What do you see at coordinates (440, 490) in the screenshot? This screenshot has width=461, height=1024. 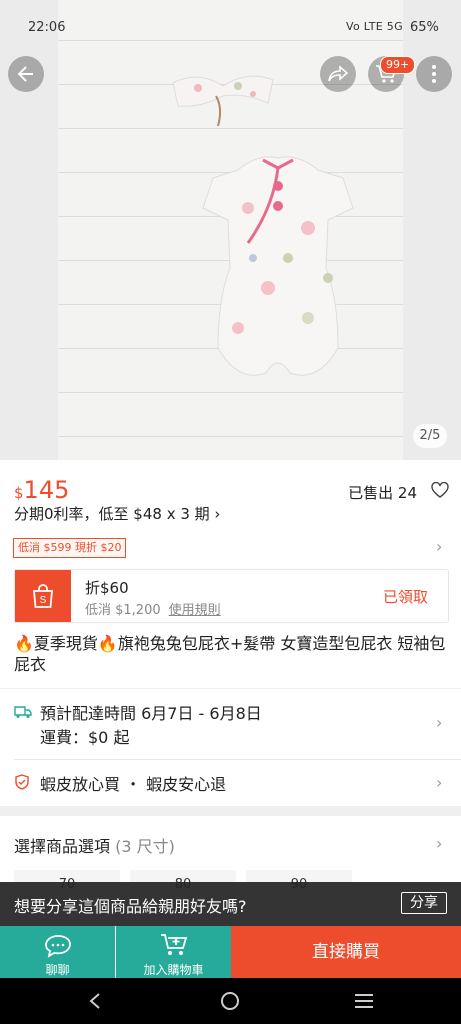 I see `heart-icon` at bounding box center [440, 490].